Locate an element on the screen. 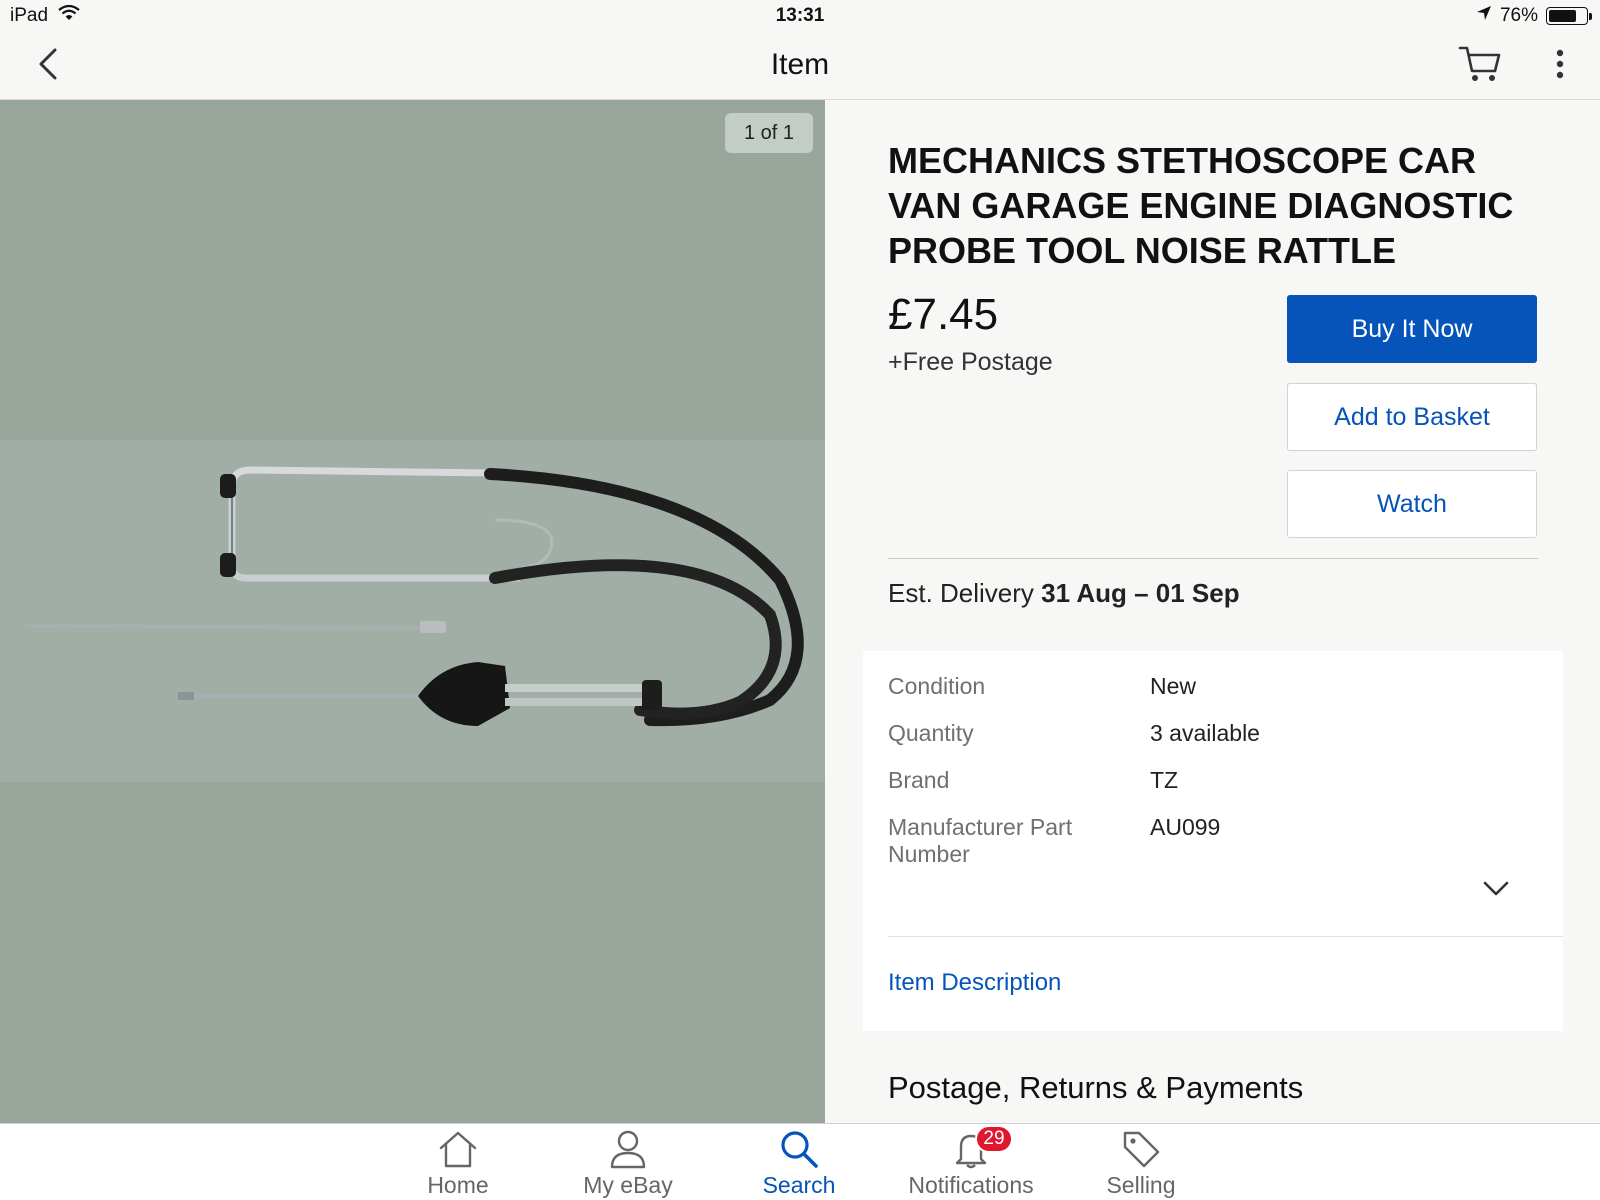 This screenshot has width=1600, height=1200. tab-label: Selling is located at coordinates (1141, 1185).